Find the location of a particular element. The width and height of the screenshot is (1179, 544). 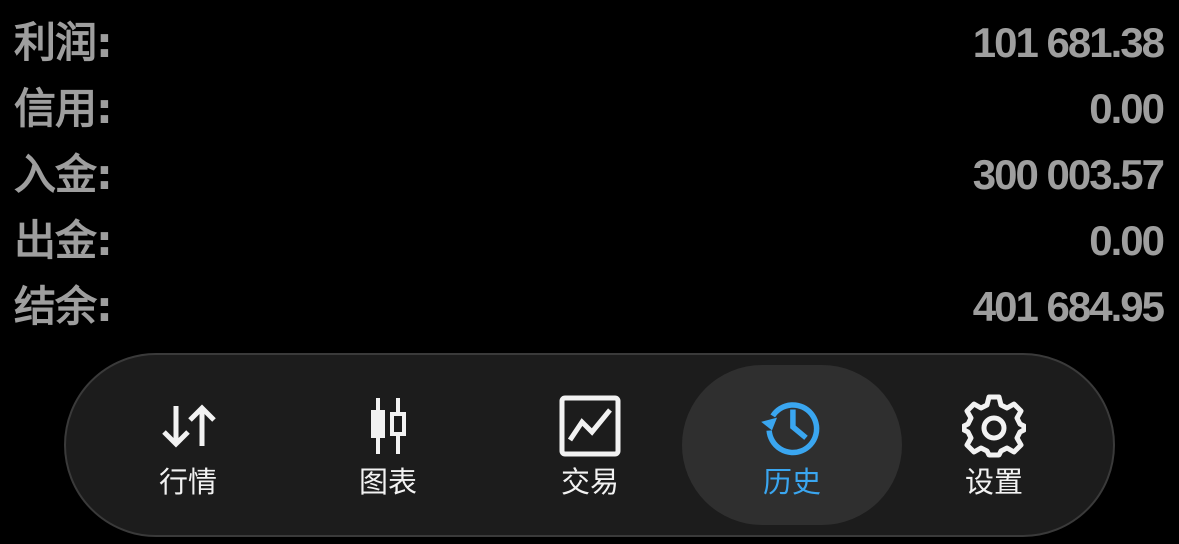

tab-trade: 交易 is located at coordinates (590, 445).